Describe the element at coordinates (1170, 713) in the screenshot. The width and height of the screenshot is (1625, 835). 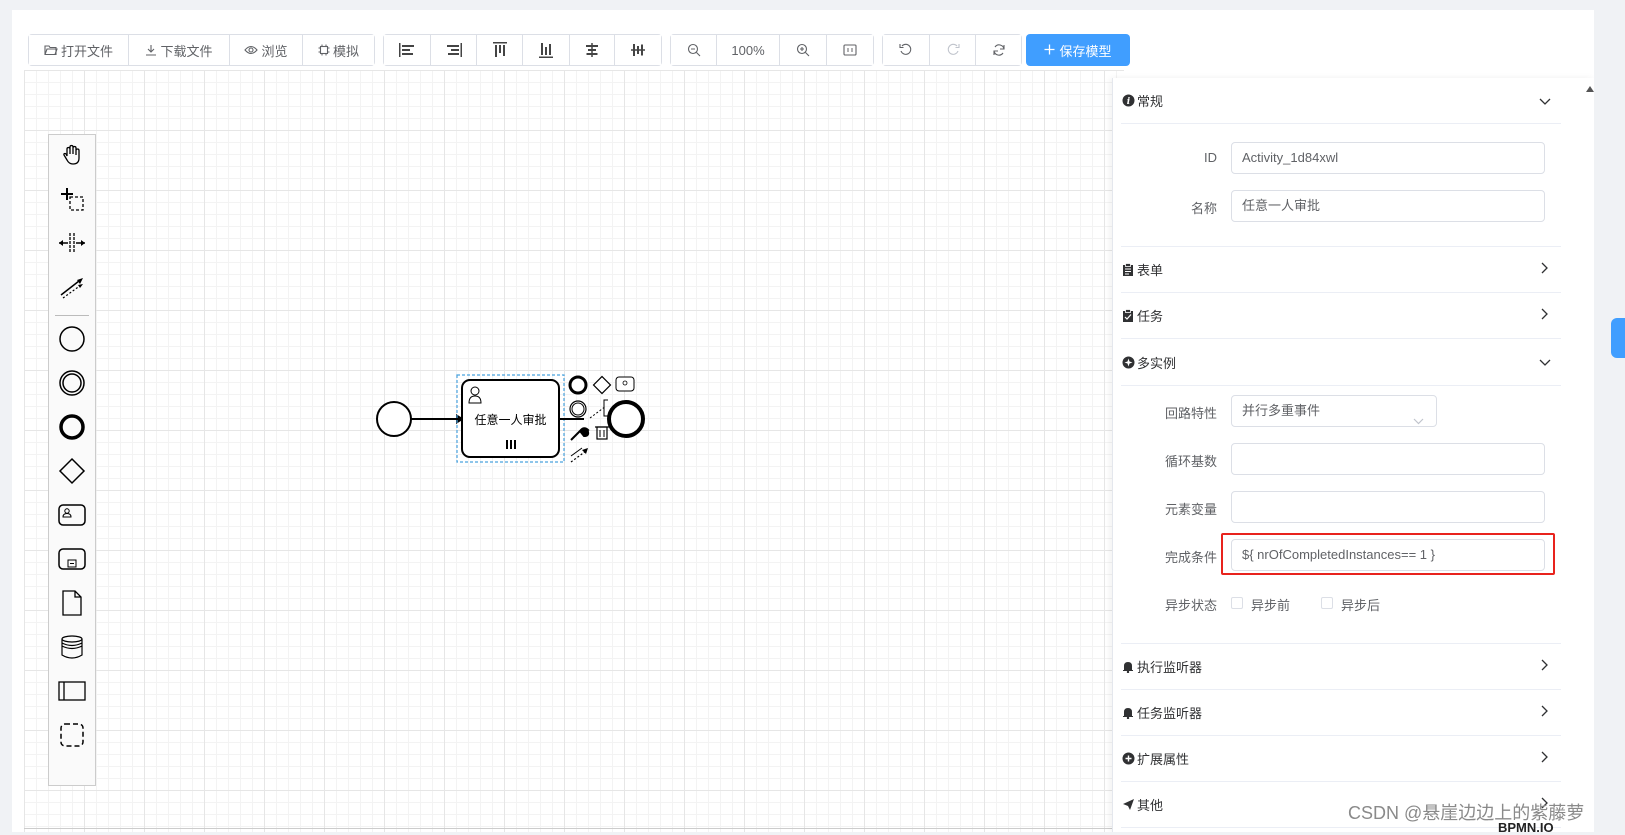
I see `section-task-listener-title: 任务监听器` at that location.